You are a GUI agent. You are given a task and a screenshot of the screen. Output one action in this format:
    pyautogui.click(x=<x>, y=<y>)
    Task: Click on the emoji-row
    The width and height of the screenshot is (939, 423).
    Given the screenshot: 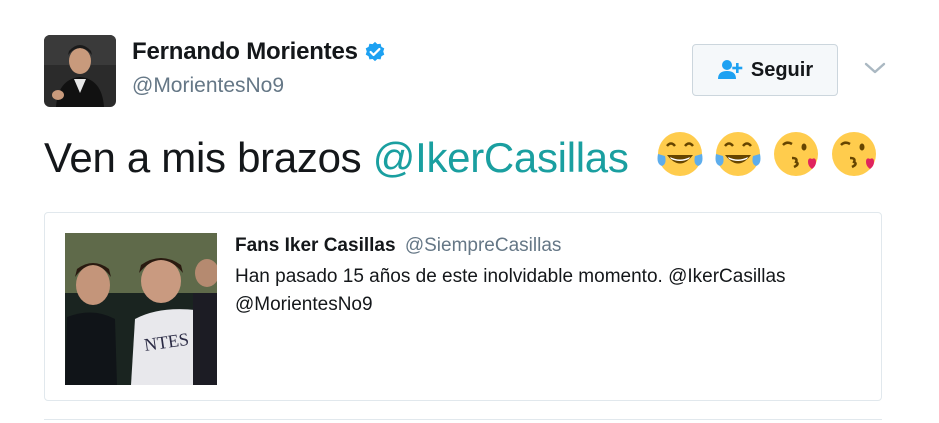 What is the action you would take?
    pyautogui.click(x=767, y=154)
    